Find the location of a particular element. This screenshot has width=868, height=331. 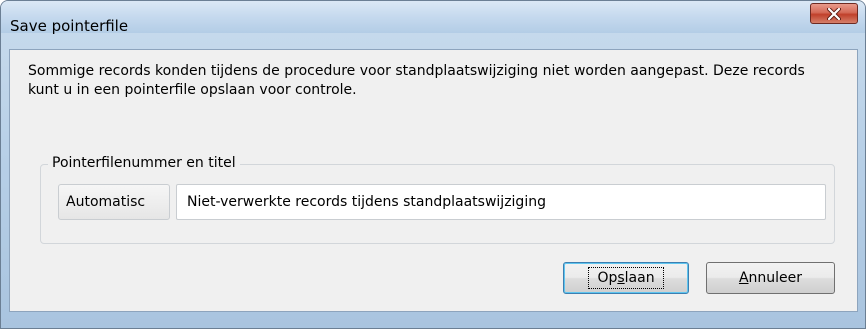

save-button: Opslaan is located at coordinates (626, 278).